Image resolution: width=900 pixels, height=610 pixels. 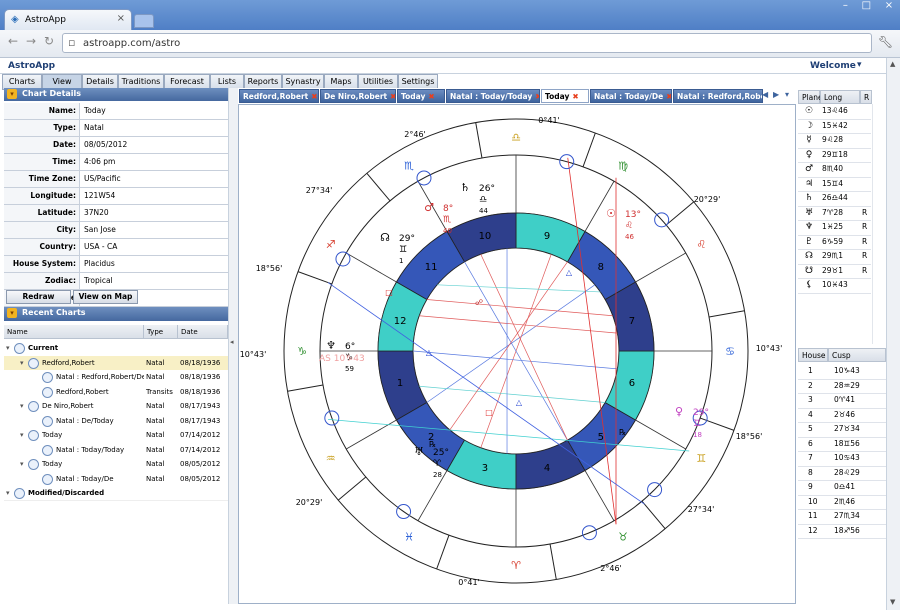 What do you see at coordinates (116, 377) in the screenshot?
I see `tree-item: Natal : Redford,Robert/De Natal 08/18/1936` at bounding box center [116, 377].